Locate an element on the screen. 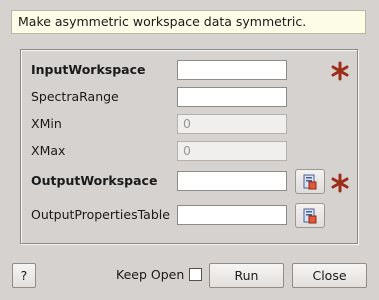 The width and height of the screenshot is (379, 300). input-workspace-label: InputWorkspace is located at coordinates (88, 69).